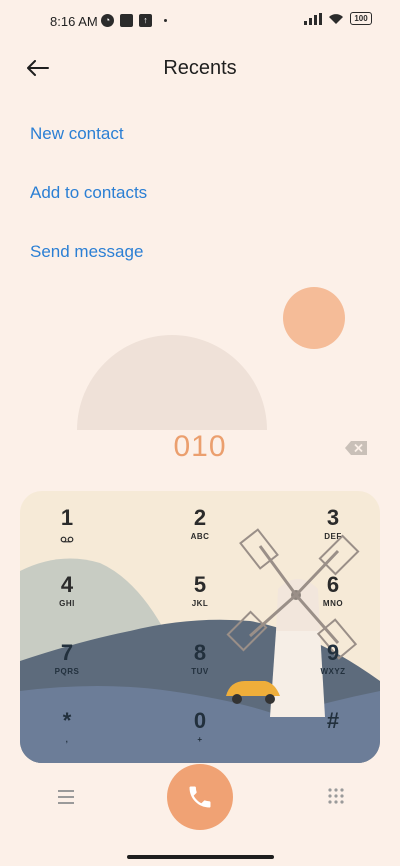  I want to click on home-indicator, so click(200, 857).